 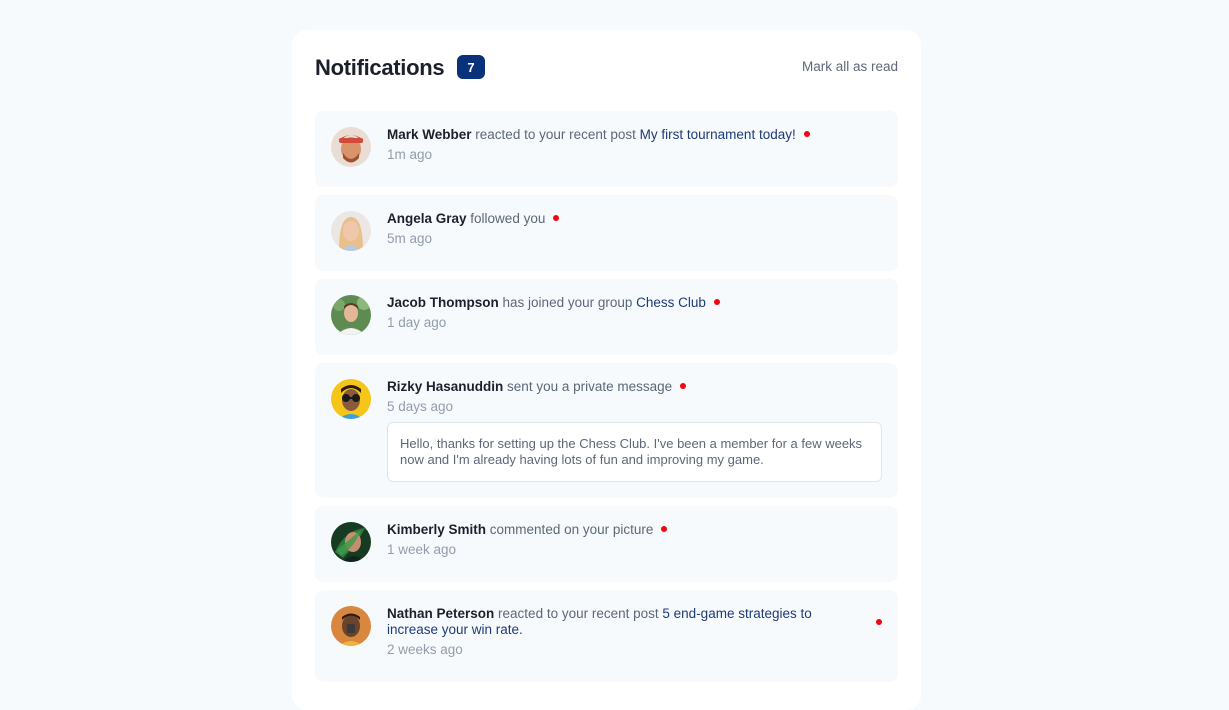 I want to click on mark-all-read-button: Mark all as read, so click(x=850, y=66).